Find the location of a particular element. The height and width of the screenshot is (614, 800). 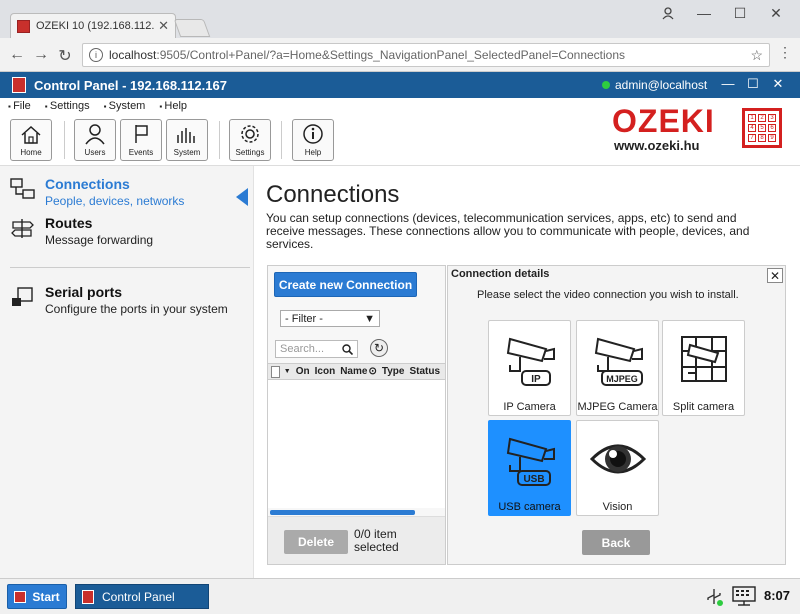

sidebar-item-connections: Connections People, devices, networks is located at coordinates (130, 194).